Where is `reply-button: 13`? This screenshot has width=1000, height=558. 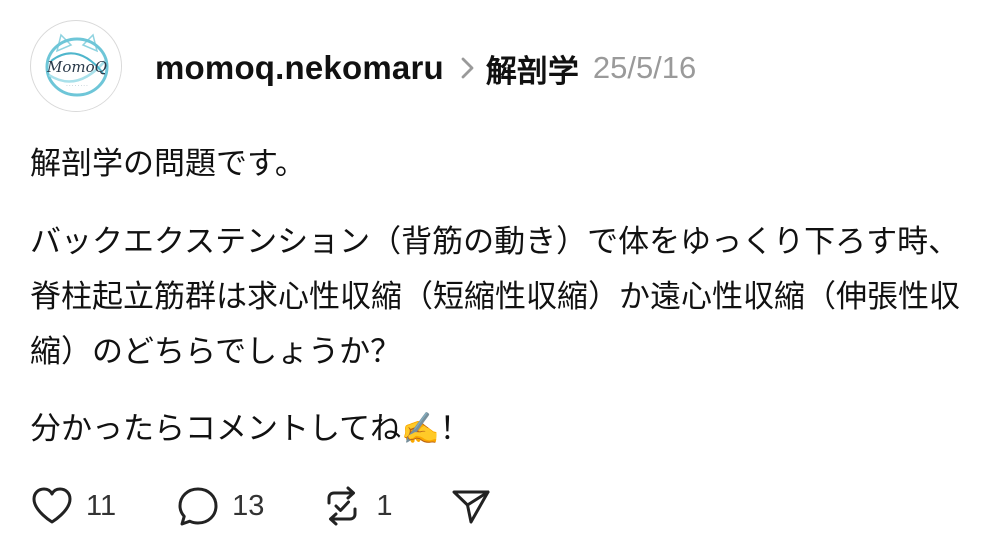
reply-button: 13 is located at coordinates (220, 506).